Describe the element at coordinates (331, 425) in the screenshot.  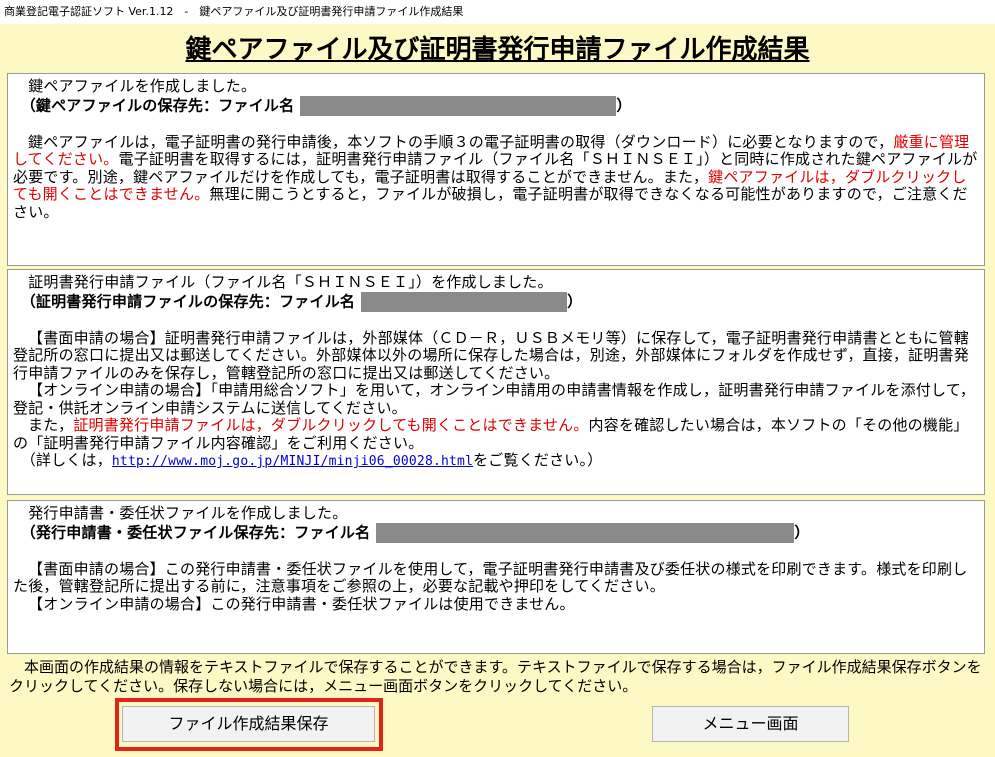
I see `warning-red-text: 証明書発行申請ファイルは，ダブルクリックしても開くことはできません。` at that location.